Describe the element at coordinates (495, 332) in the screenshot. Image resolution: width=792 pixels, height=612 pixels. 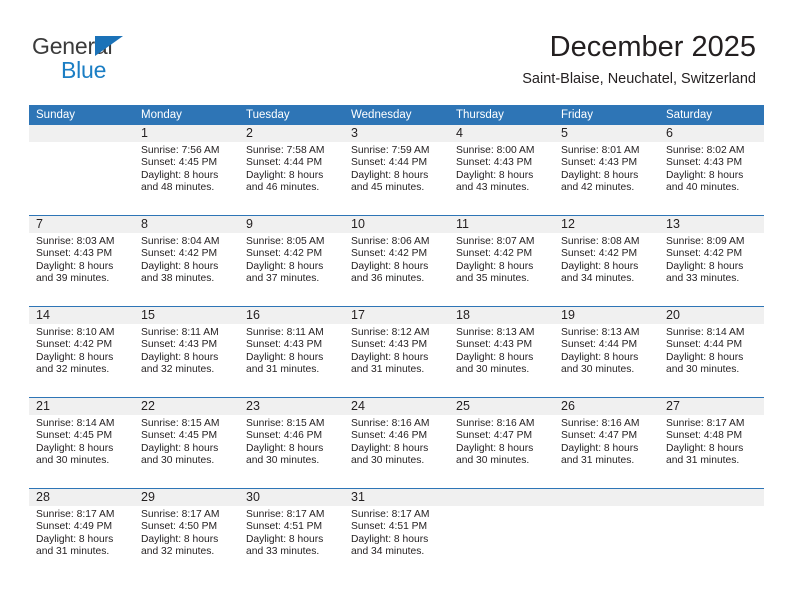
I see `day-info-line: Sunrise: 8:13 AM` at that location.